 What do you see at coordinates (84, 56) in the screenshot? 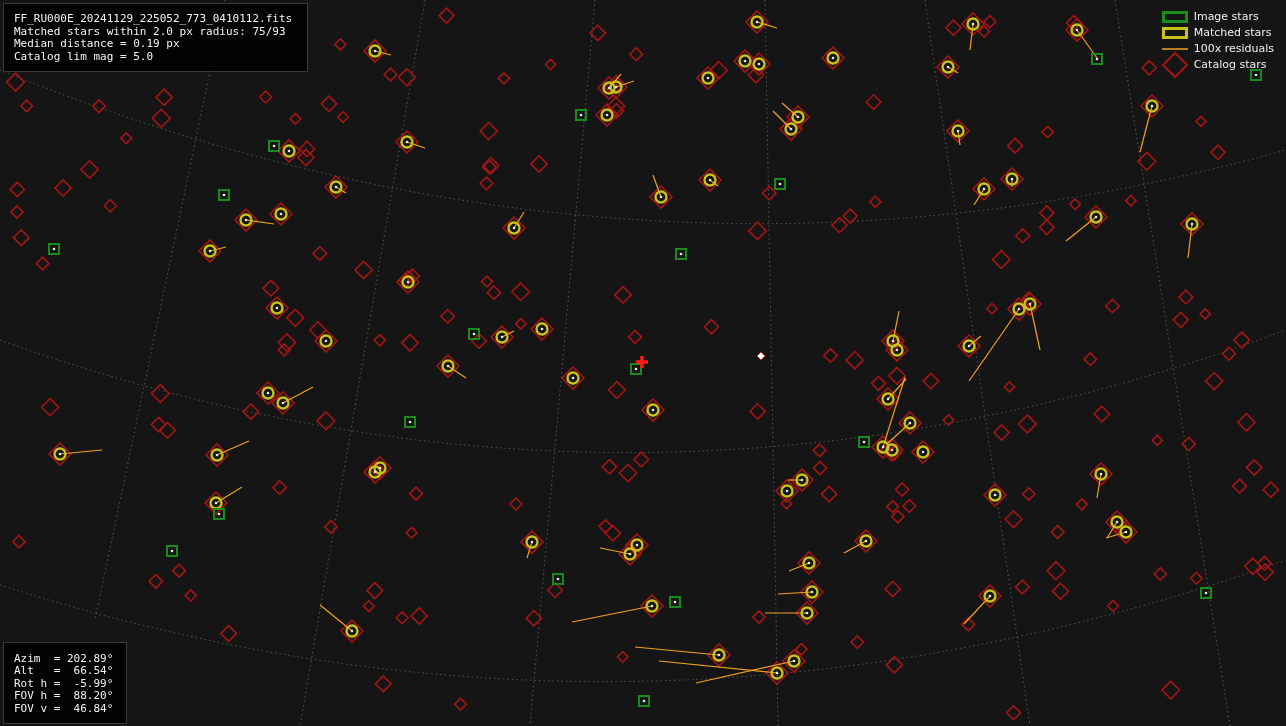
I see `info-text: Catalog lim mag = 5.0` at bounding box center [84, 56].